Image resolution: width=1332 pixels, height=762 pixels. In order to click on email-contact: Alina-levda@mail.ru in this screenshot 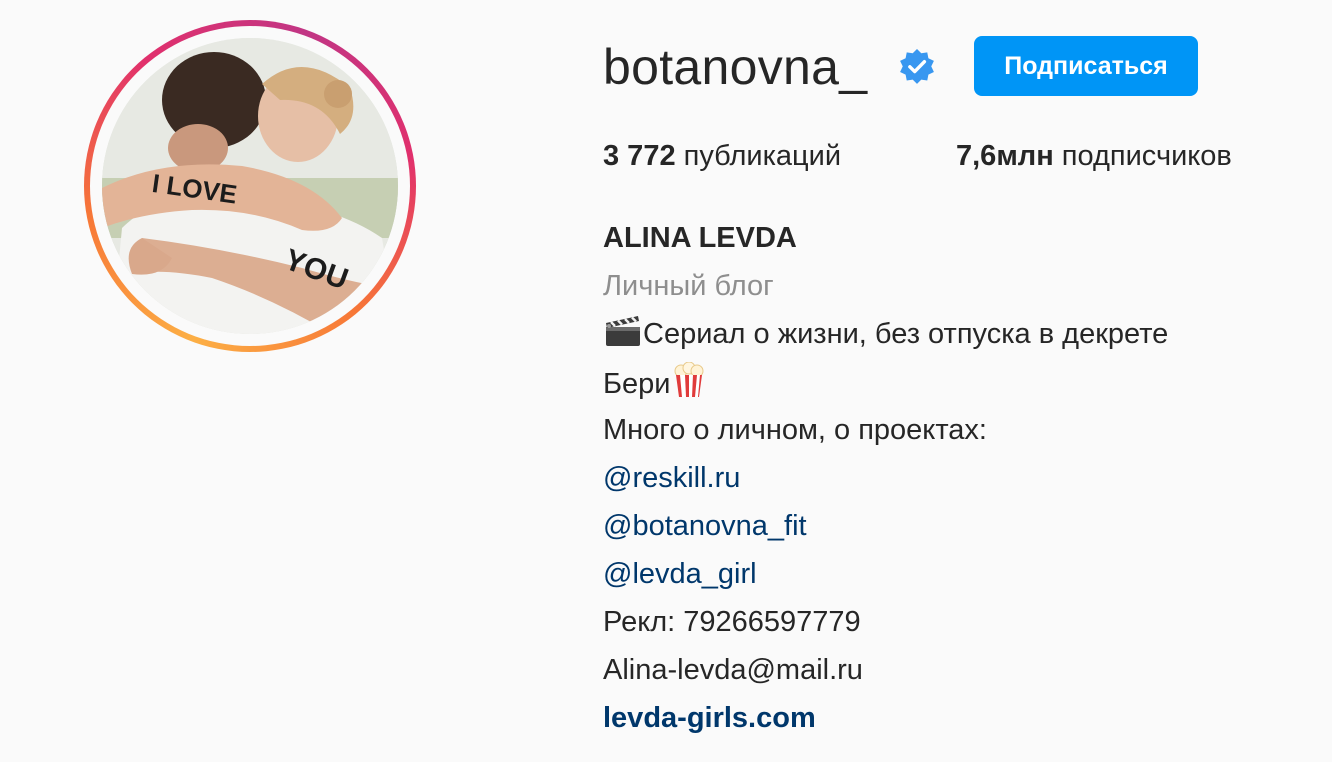, I will do `click(733, 670)`.